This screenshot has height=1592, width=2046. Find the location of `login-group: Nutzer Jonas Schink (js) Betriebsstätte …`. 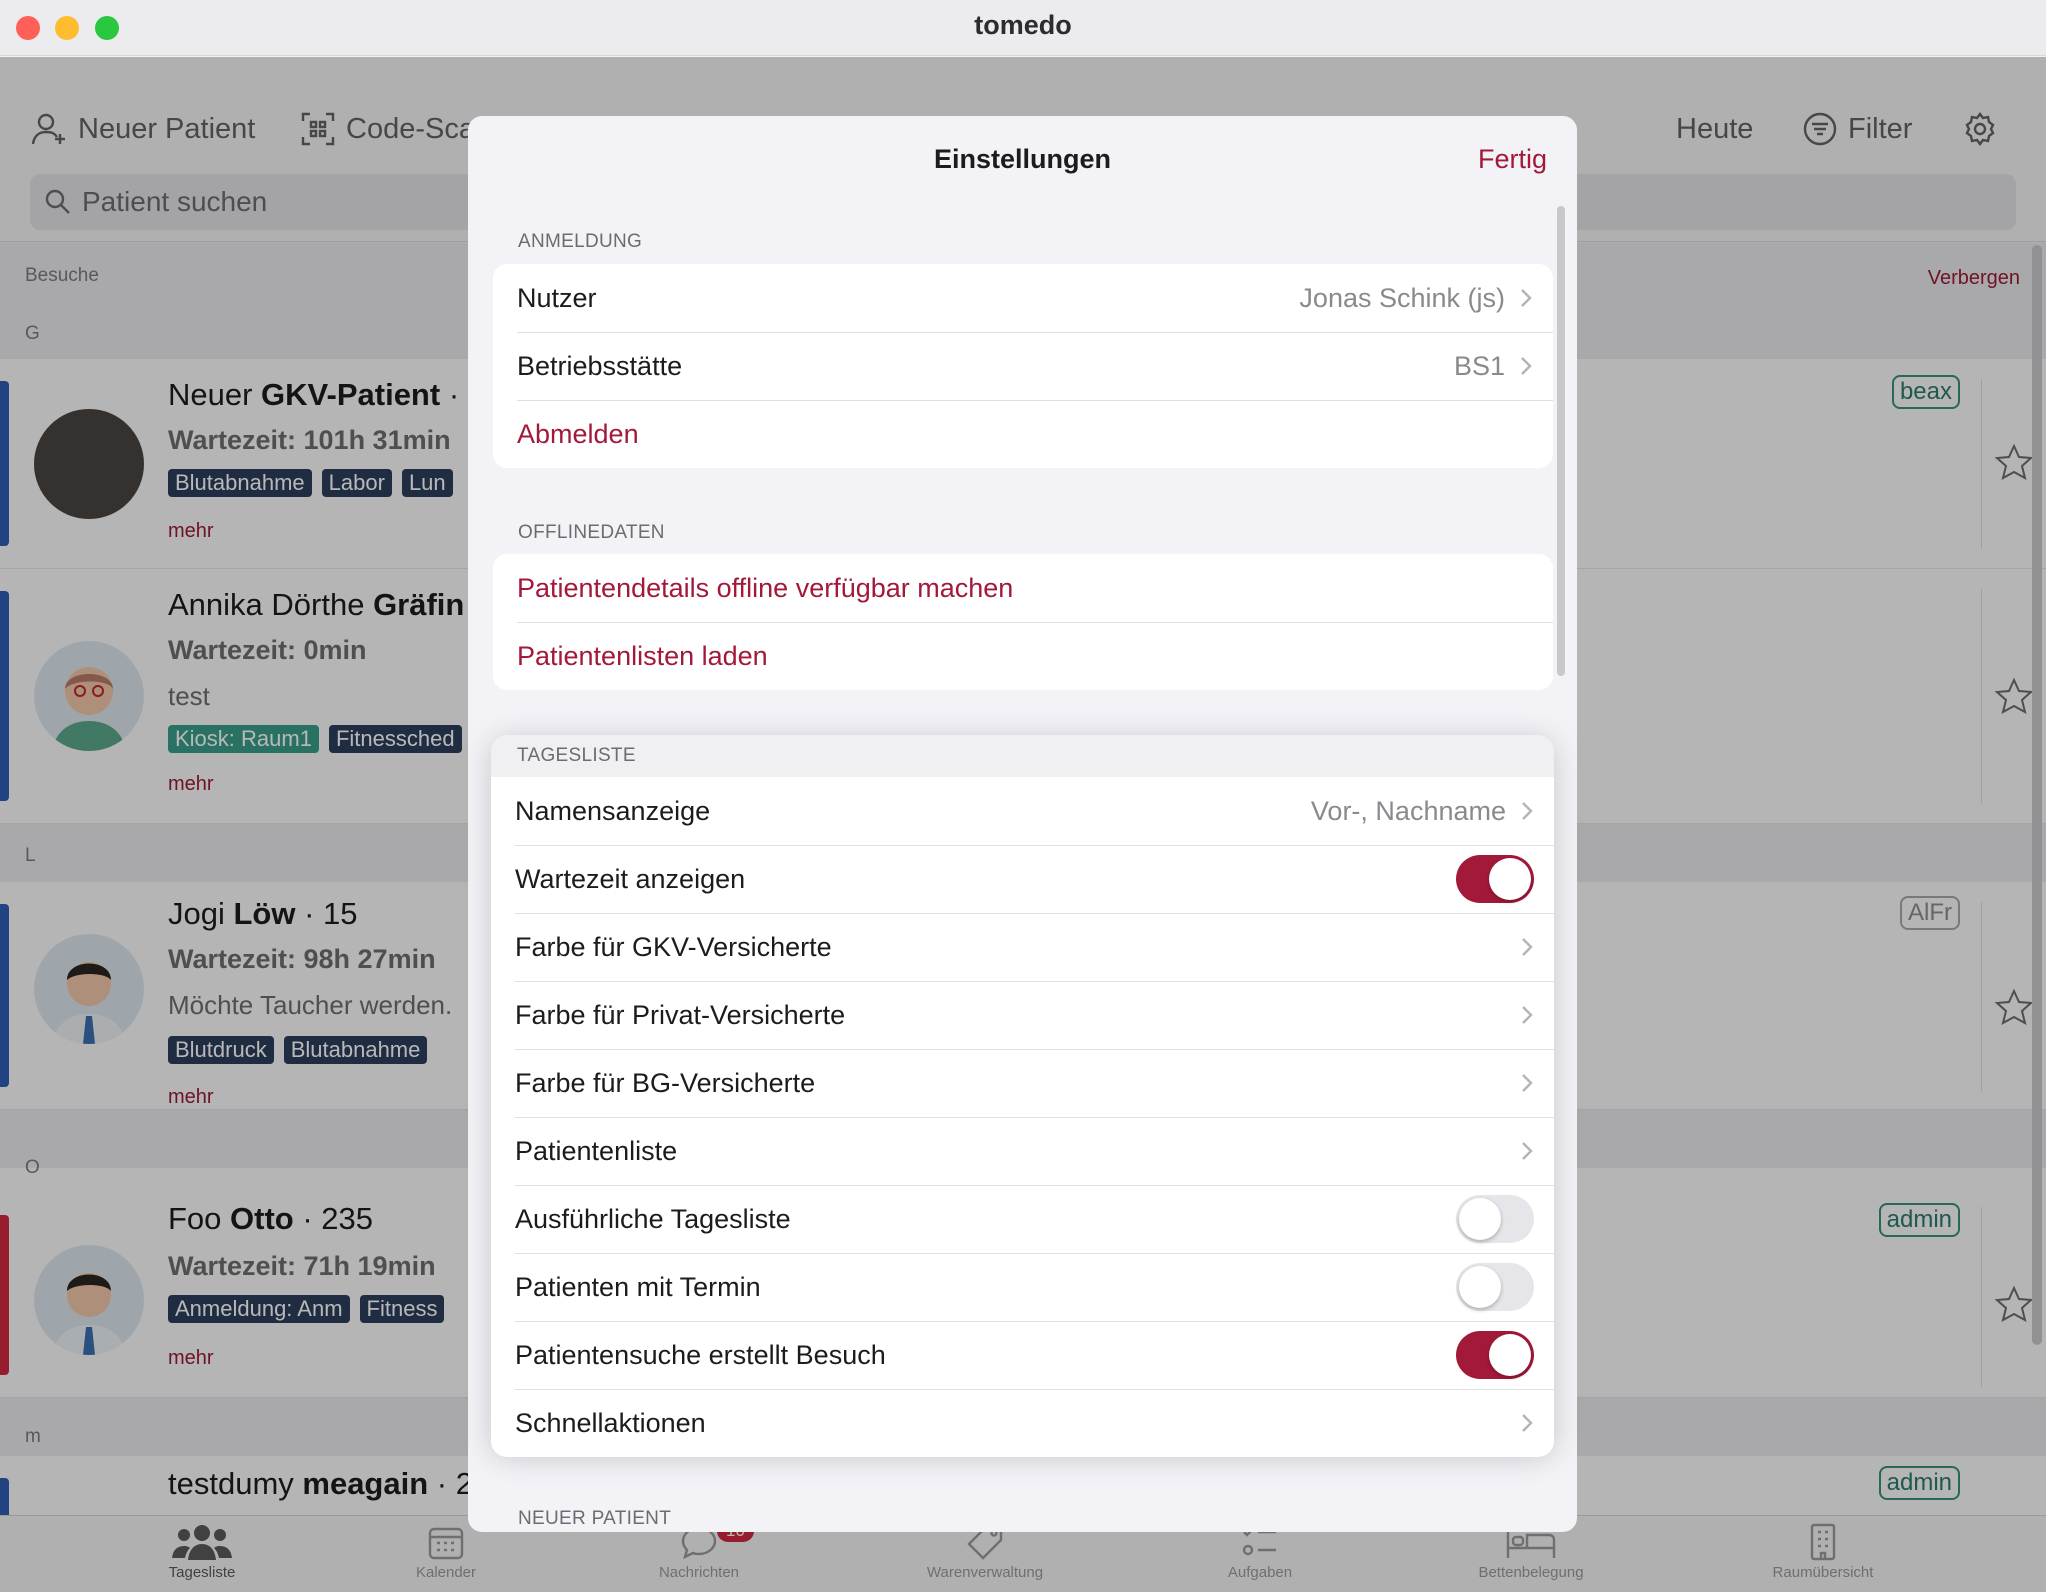

login-group: Nutzer Jonas Schink (js) Betriebsstätte … is located at coordinates (1023, 366).